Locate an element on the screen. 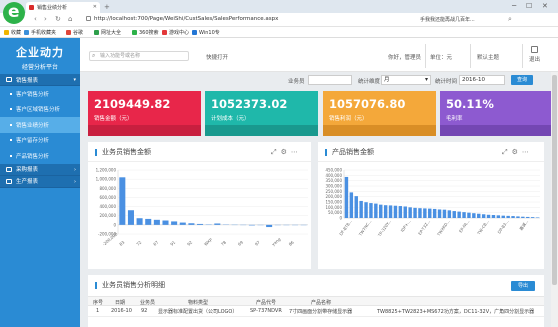 This screenshot has height=327, width=558. exit-button: 退出 is located at coordinates (534, 54).